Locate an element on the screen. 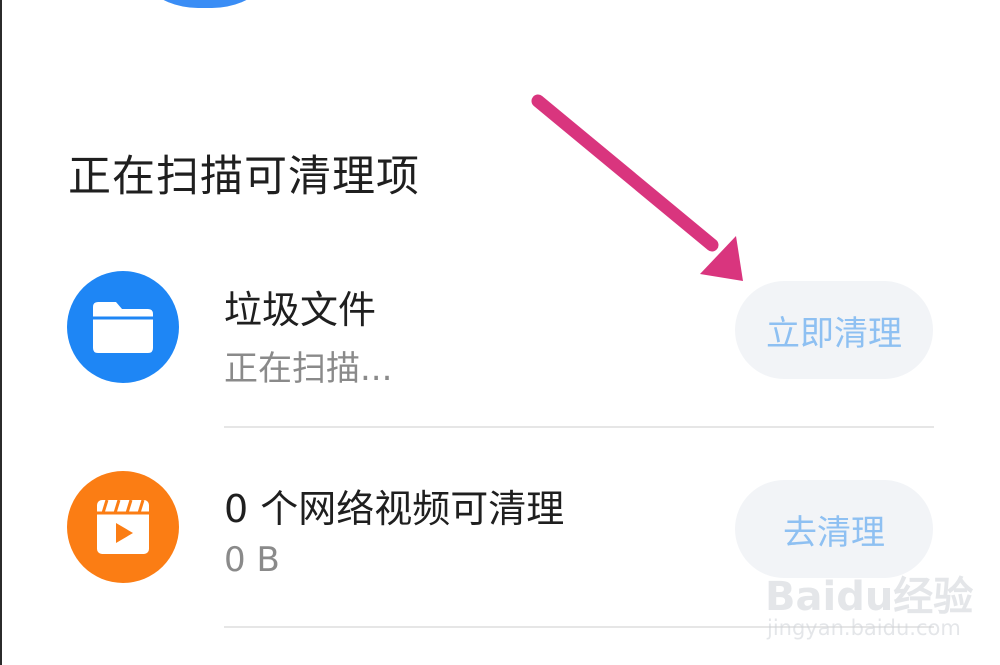  watermark: Baidu经验 jingyan.baidu.com is located at coordinates (882, 610).